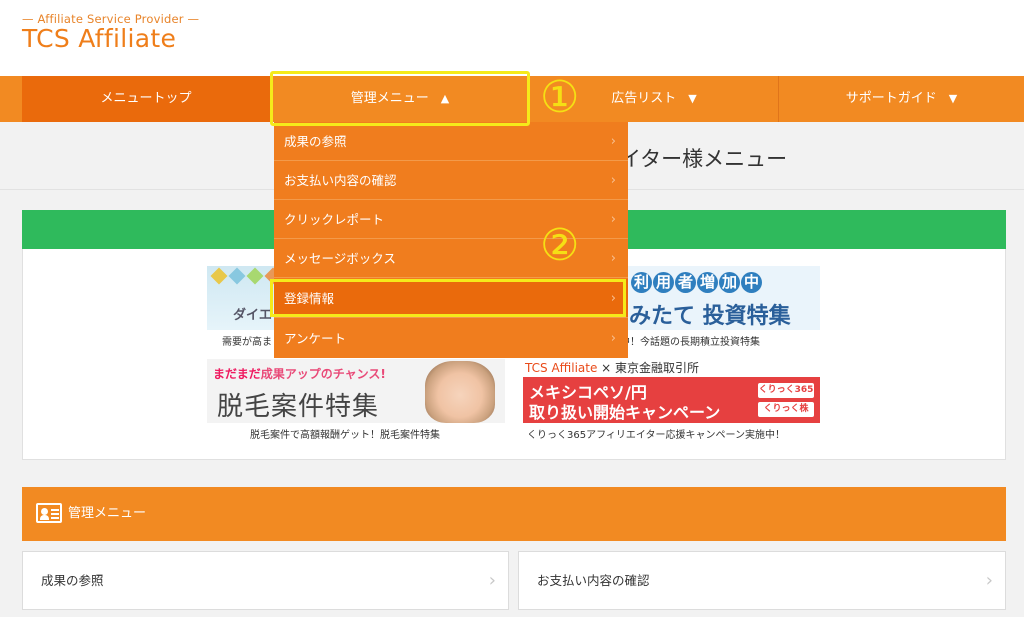 This screenshot has height=617, width=1024. I want to click on banner-tagline: 成果アップのチャンス!, so click(323, 374).